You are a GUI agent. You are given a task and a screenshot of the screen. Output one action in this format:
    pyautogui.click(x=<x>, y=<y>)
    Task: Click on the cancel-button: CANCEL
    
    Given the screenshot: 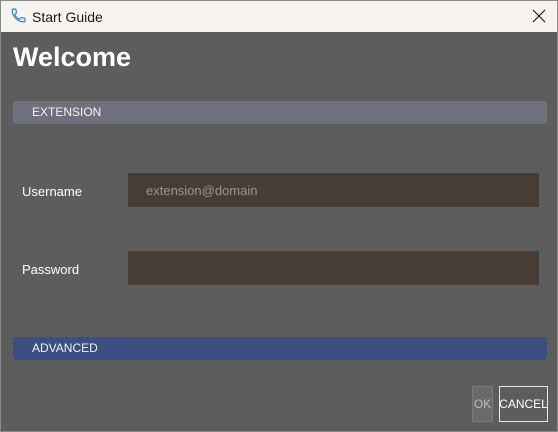 What is the action you would take?
    pyautogui.click(x=523, y=404)
    